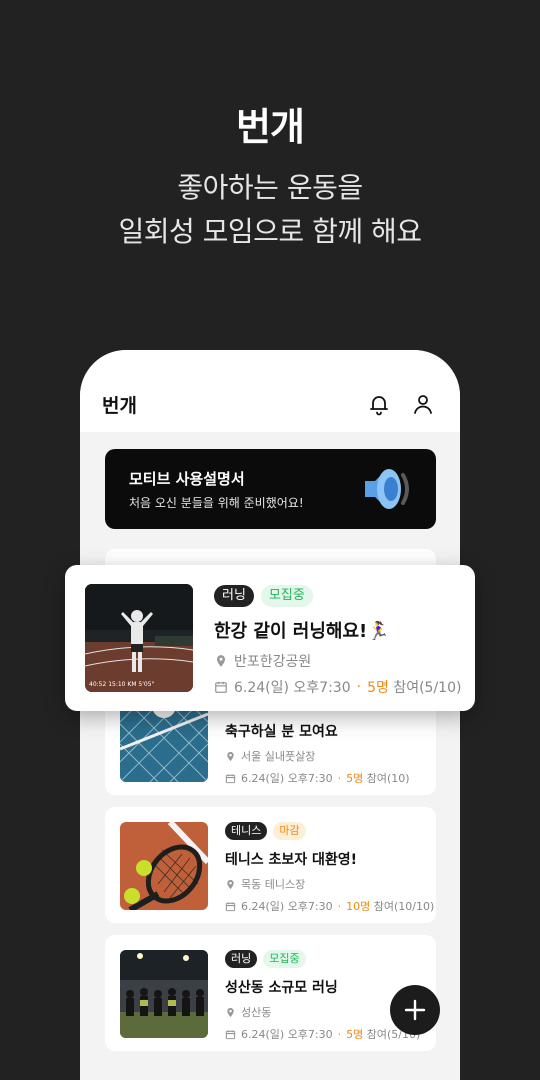 Image resolution: width=540 pixels, height=1080 pixels. Describe the element at coordinates (270, 210) in the screenshot. I see `promo-subtitle: 좋아하는 운동을 일회성 모임으로 함께 해요` at that location.